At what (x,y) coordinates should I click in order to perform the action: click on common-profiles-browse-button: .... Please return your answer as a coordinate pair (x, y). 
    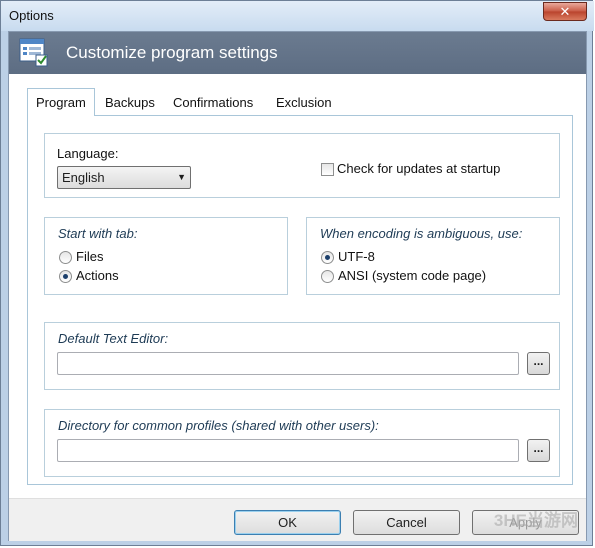
    Looking at the image, I should click on (538, 450).